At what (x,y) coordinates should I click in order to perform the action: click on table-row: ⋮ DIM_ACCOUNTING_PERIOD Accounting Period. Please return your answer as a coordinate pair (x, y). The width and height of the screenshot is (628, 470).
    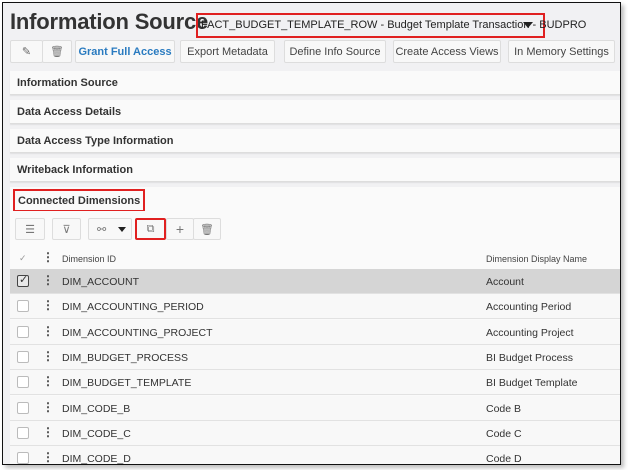
    Looking at the image, I should click on (315, 307).